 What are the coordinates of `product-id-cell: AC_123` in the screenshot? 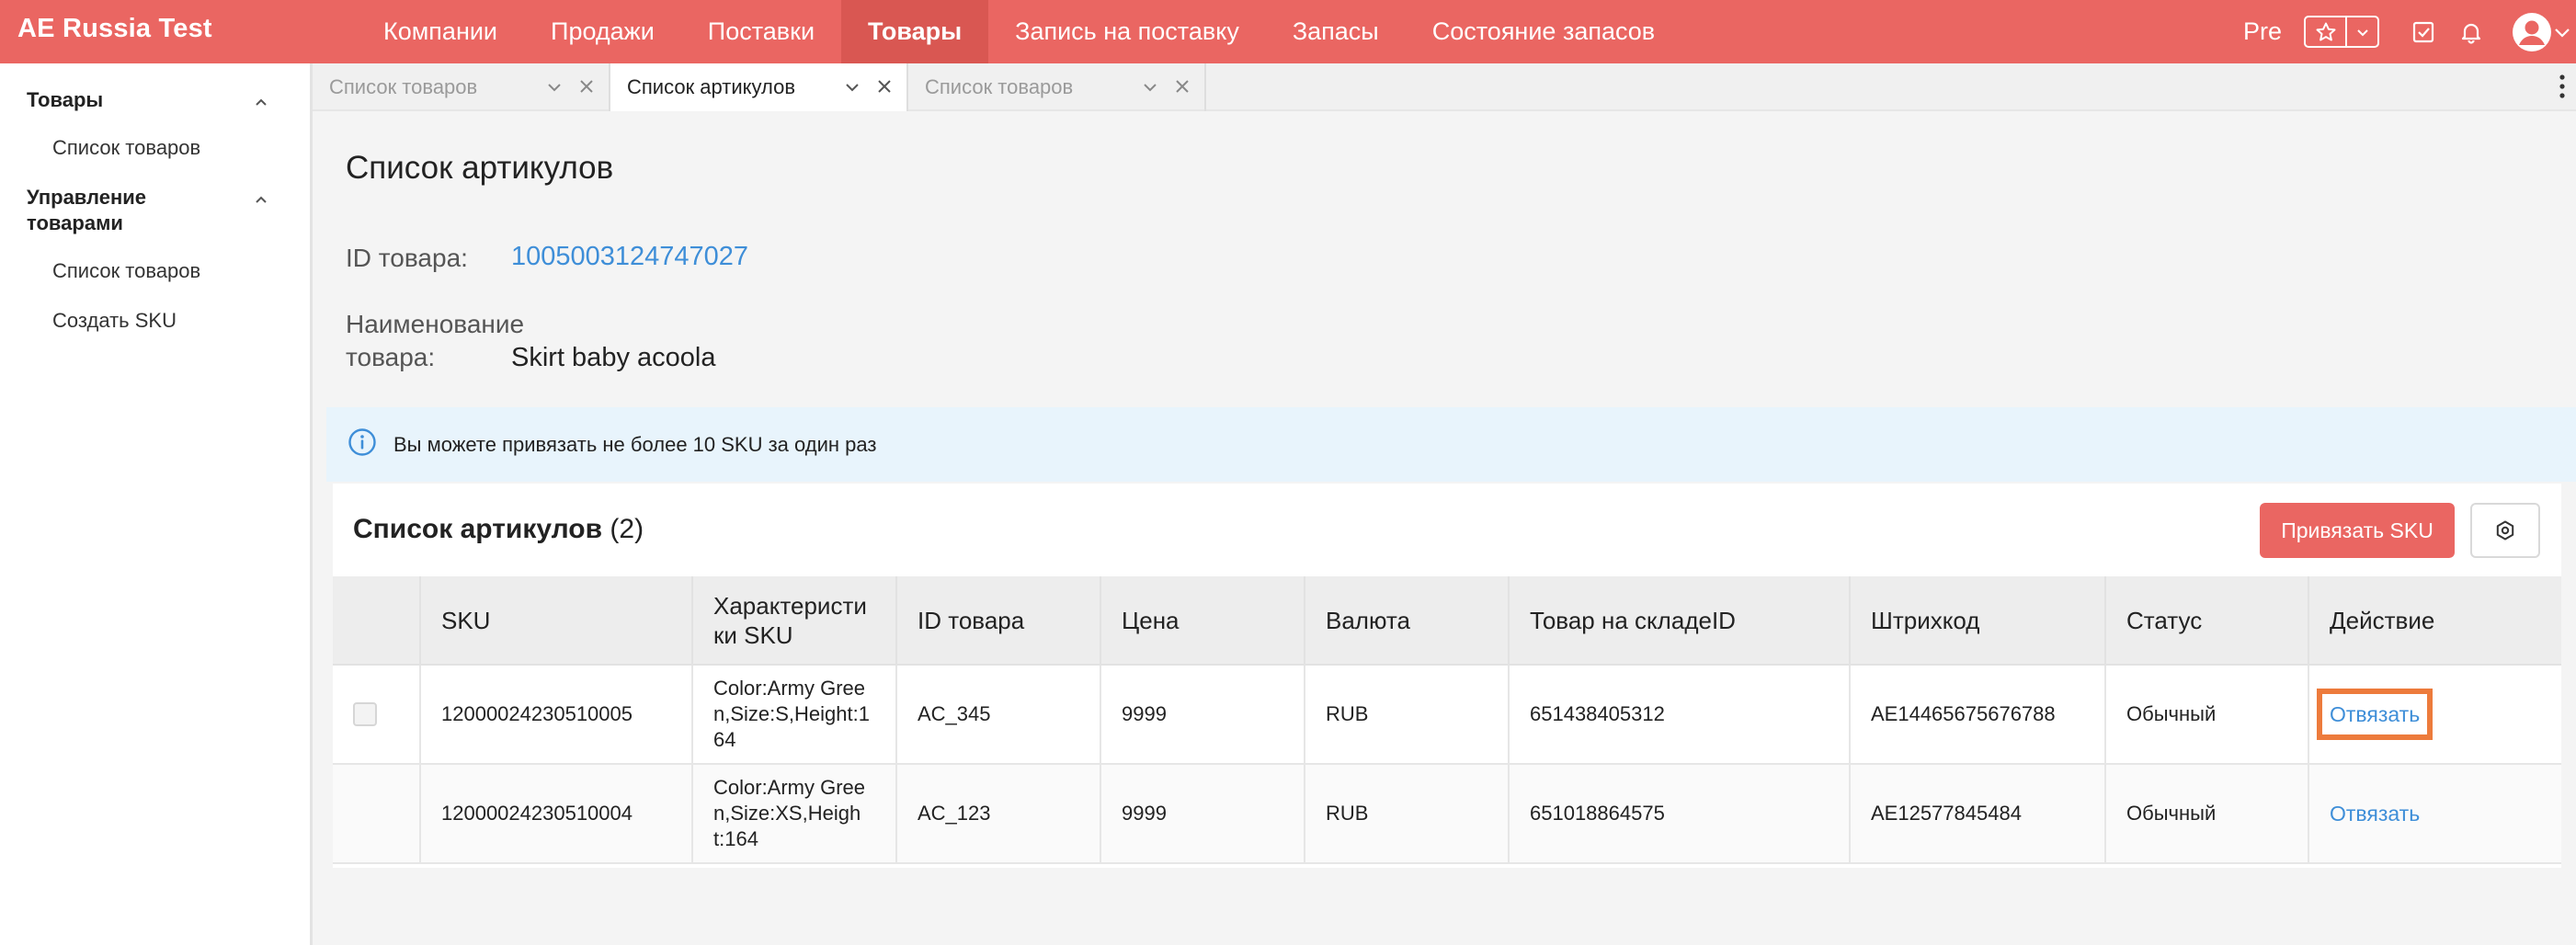 It's located at (997, 814).